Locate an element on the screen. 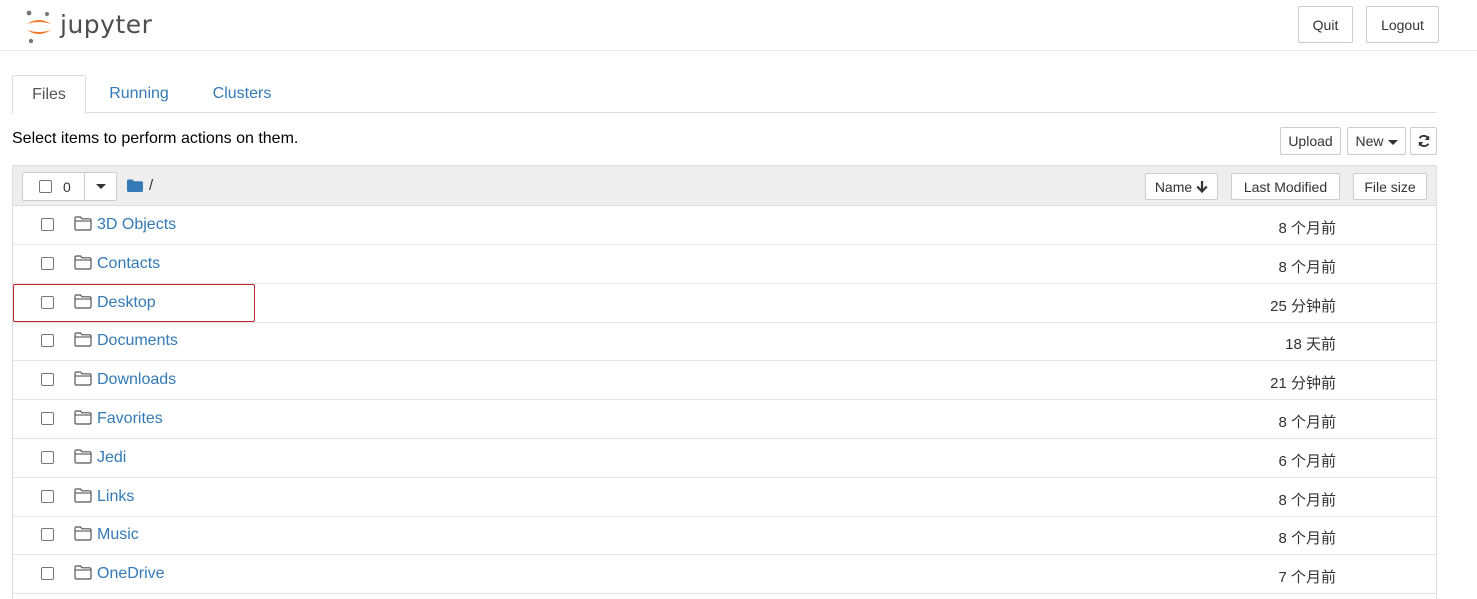 Image resolution: width=1477 pixels, height=599 pixels. select-options-dropdown is located at coordinates (100, 186).